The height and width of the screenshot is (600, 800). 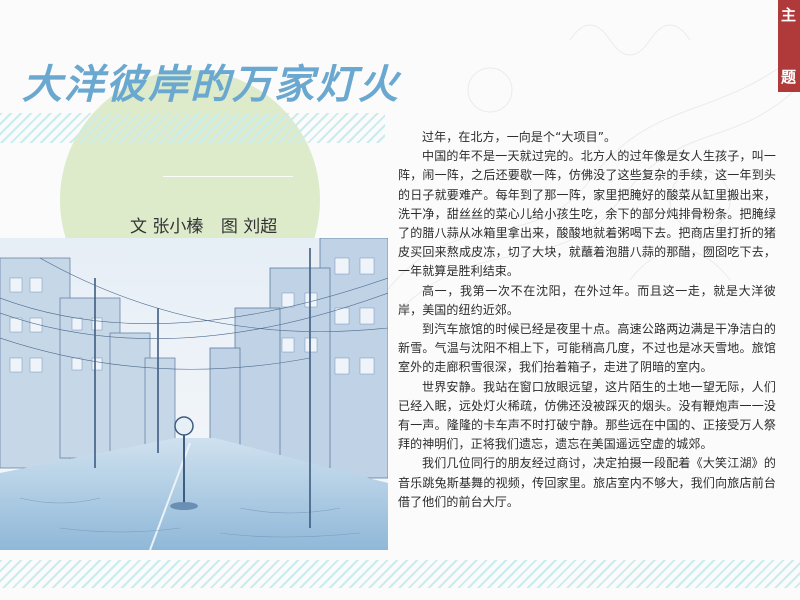 I want to click on article-paragraph: 过年，在北方，一向是个“大项目”。, so click(x=519, y=137).